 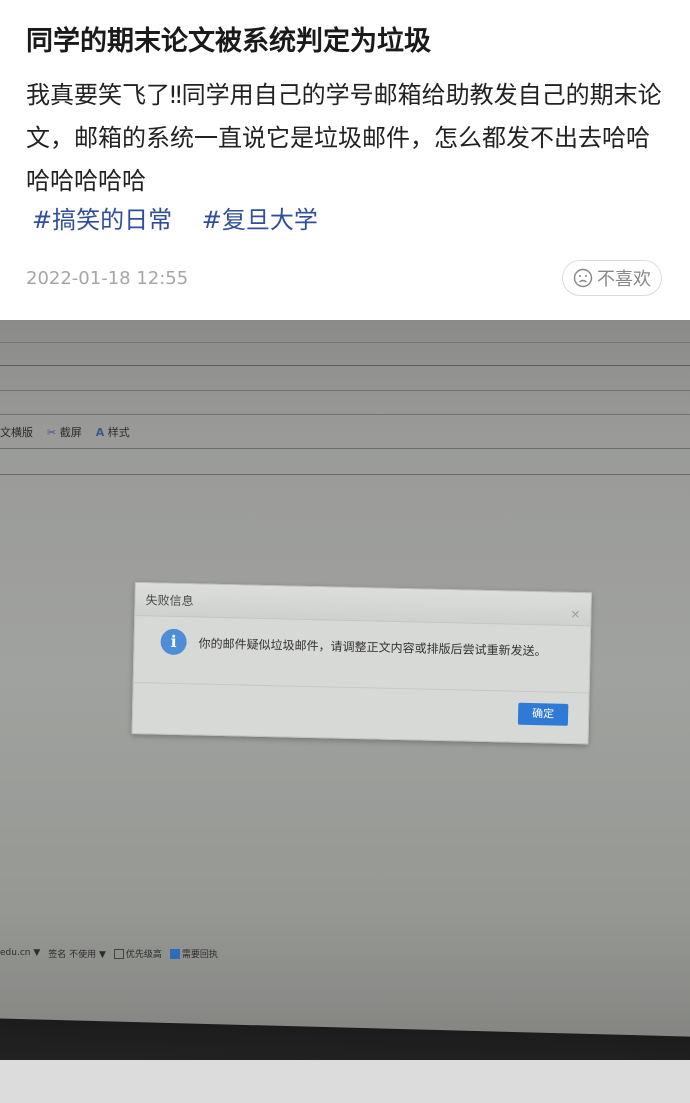 I want to click on toolbar-item-style-label: 样式, so click(x=118, y=432).